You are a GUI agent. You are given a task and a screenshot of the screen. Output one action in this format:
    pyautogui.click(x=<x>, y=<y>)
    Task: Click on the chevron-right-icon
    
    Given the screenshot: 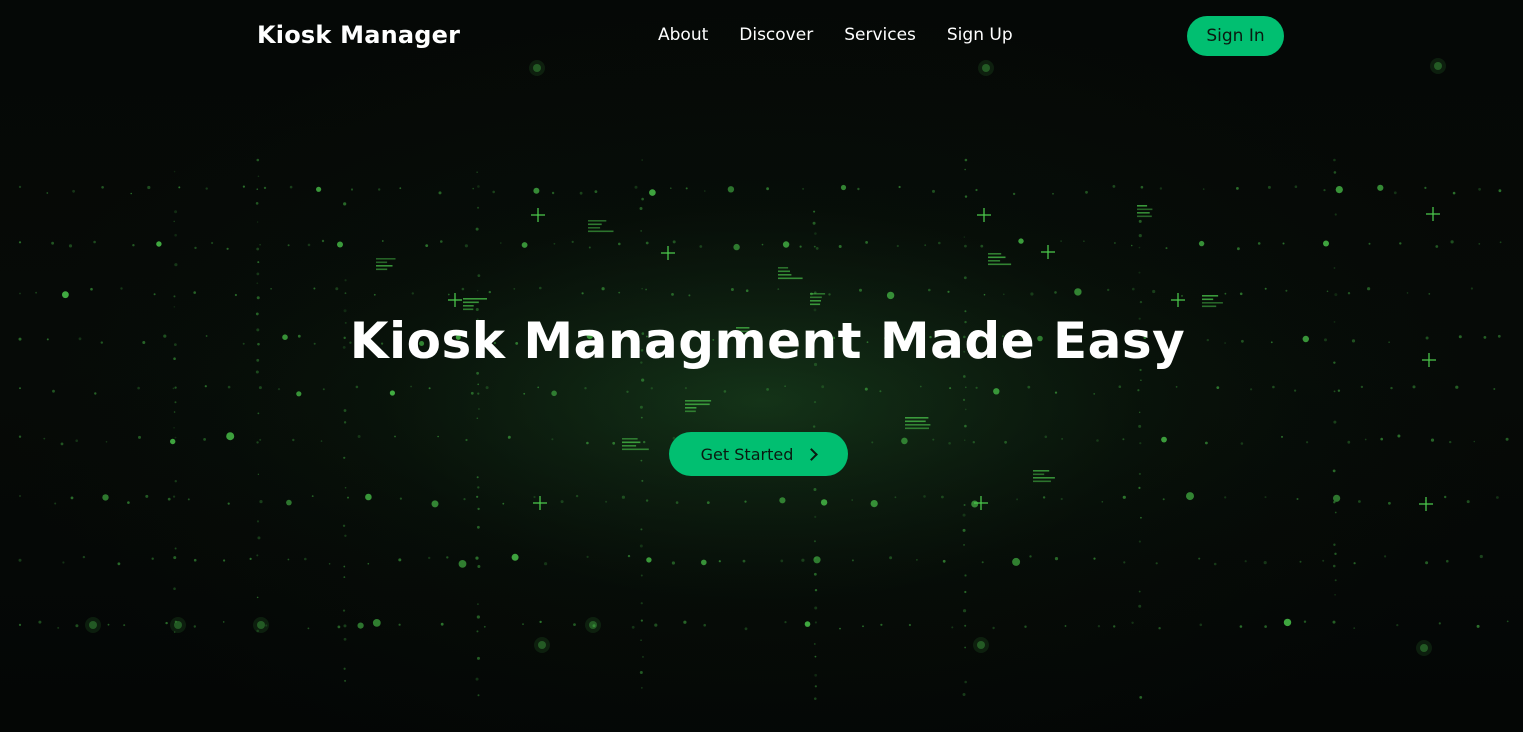 What is the action you would take?
    pyautogui.click(x=812, y=454)
    